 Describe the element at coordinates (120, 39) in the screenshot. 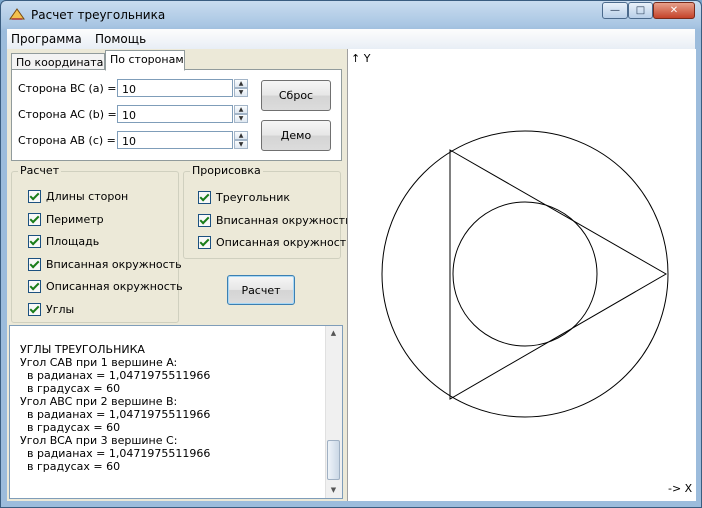

I see `menu-help: Помощь` at that location.